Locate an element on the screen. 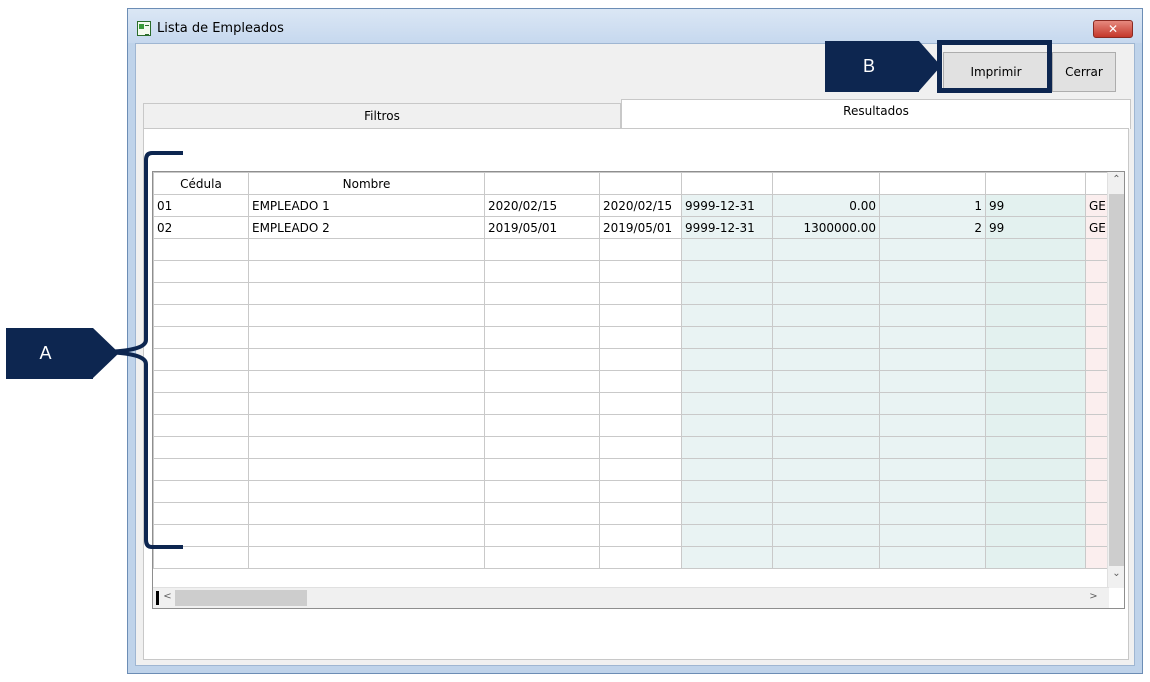  window-close-button: ✕ is located at coordinates (1113, 29).